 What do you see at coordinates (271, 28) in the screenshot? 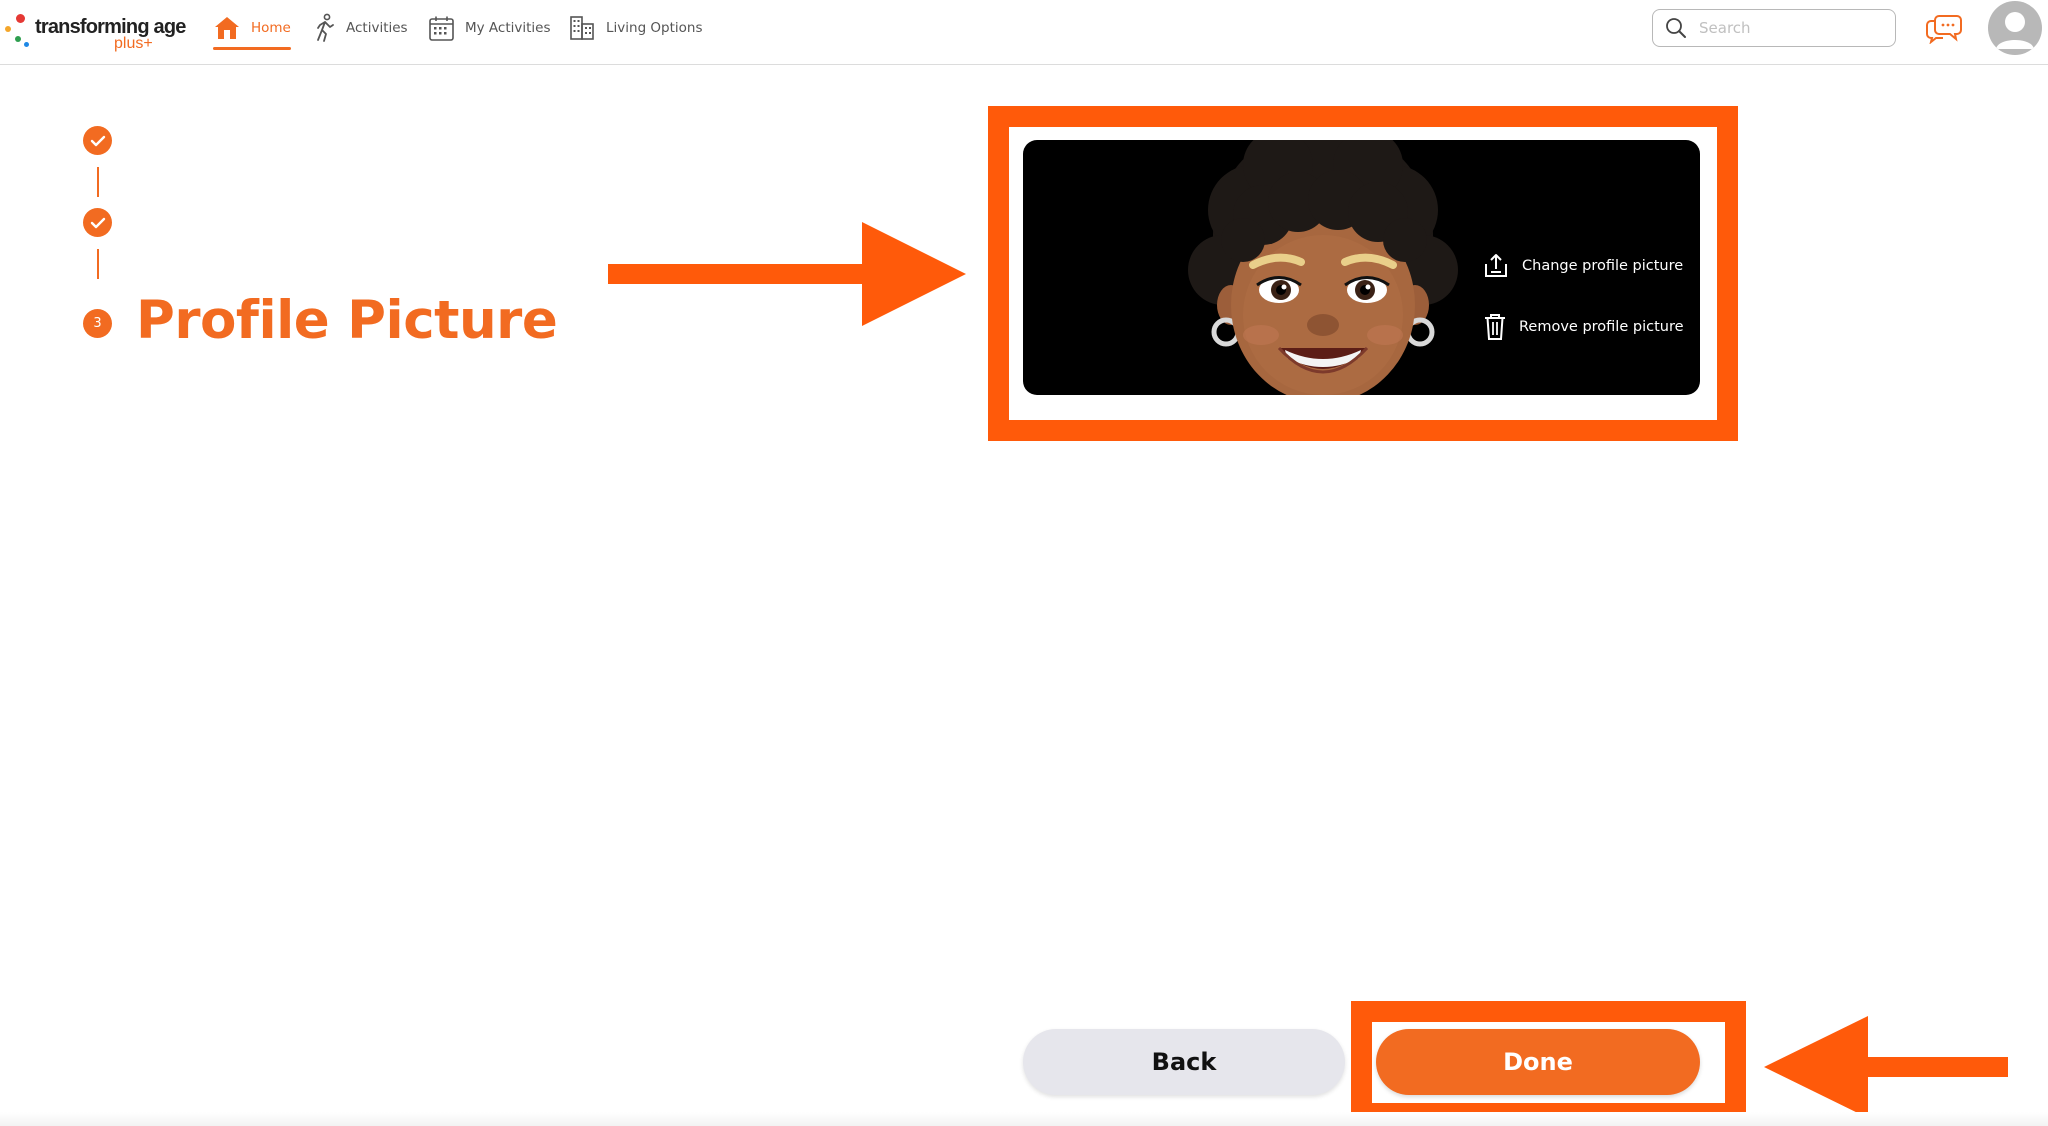
I see `nav-home-label: Home` at bounding box center [271, 28].